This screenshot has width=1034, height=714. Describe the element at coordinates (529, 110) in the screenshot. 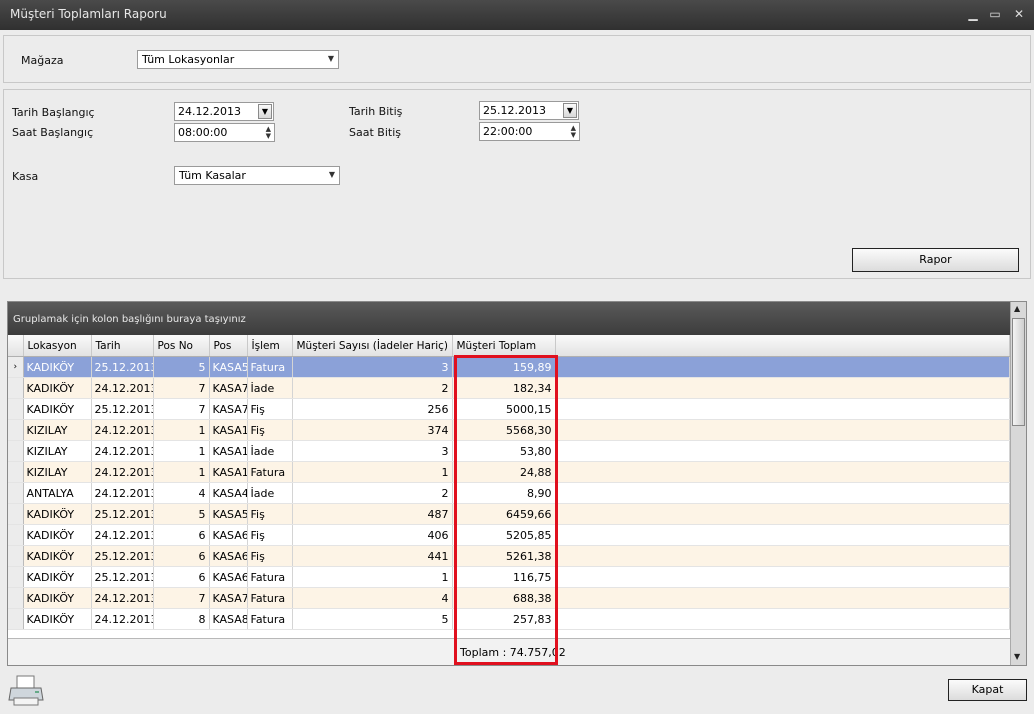

I see `end-date-field: 25.12.2013 ▼` at that location.